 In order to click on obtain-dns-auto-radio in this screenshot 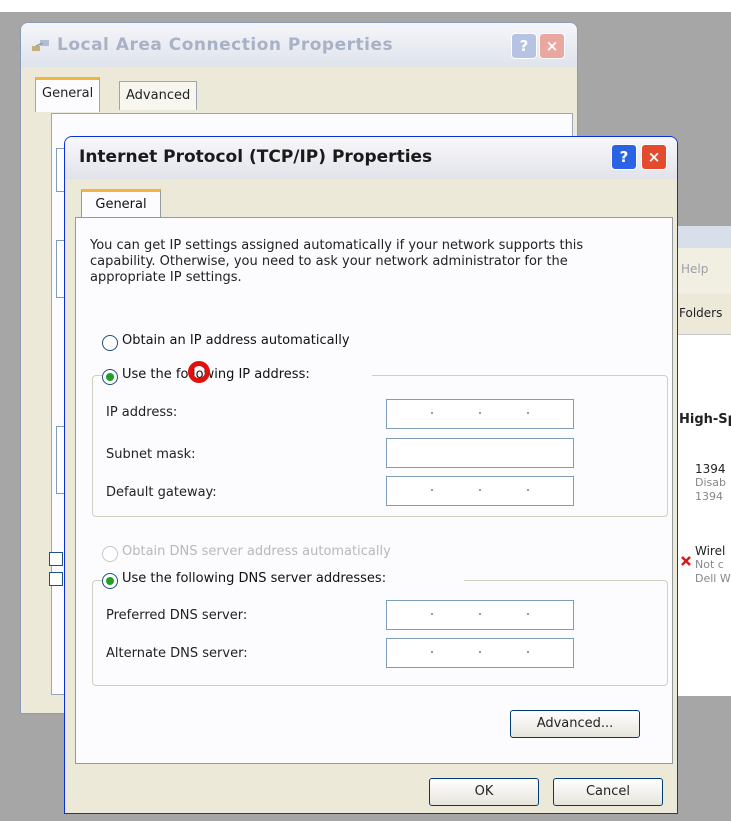, I will do `click(110, 554)`.